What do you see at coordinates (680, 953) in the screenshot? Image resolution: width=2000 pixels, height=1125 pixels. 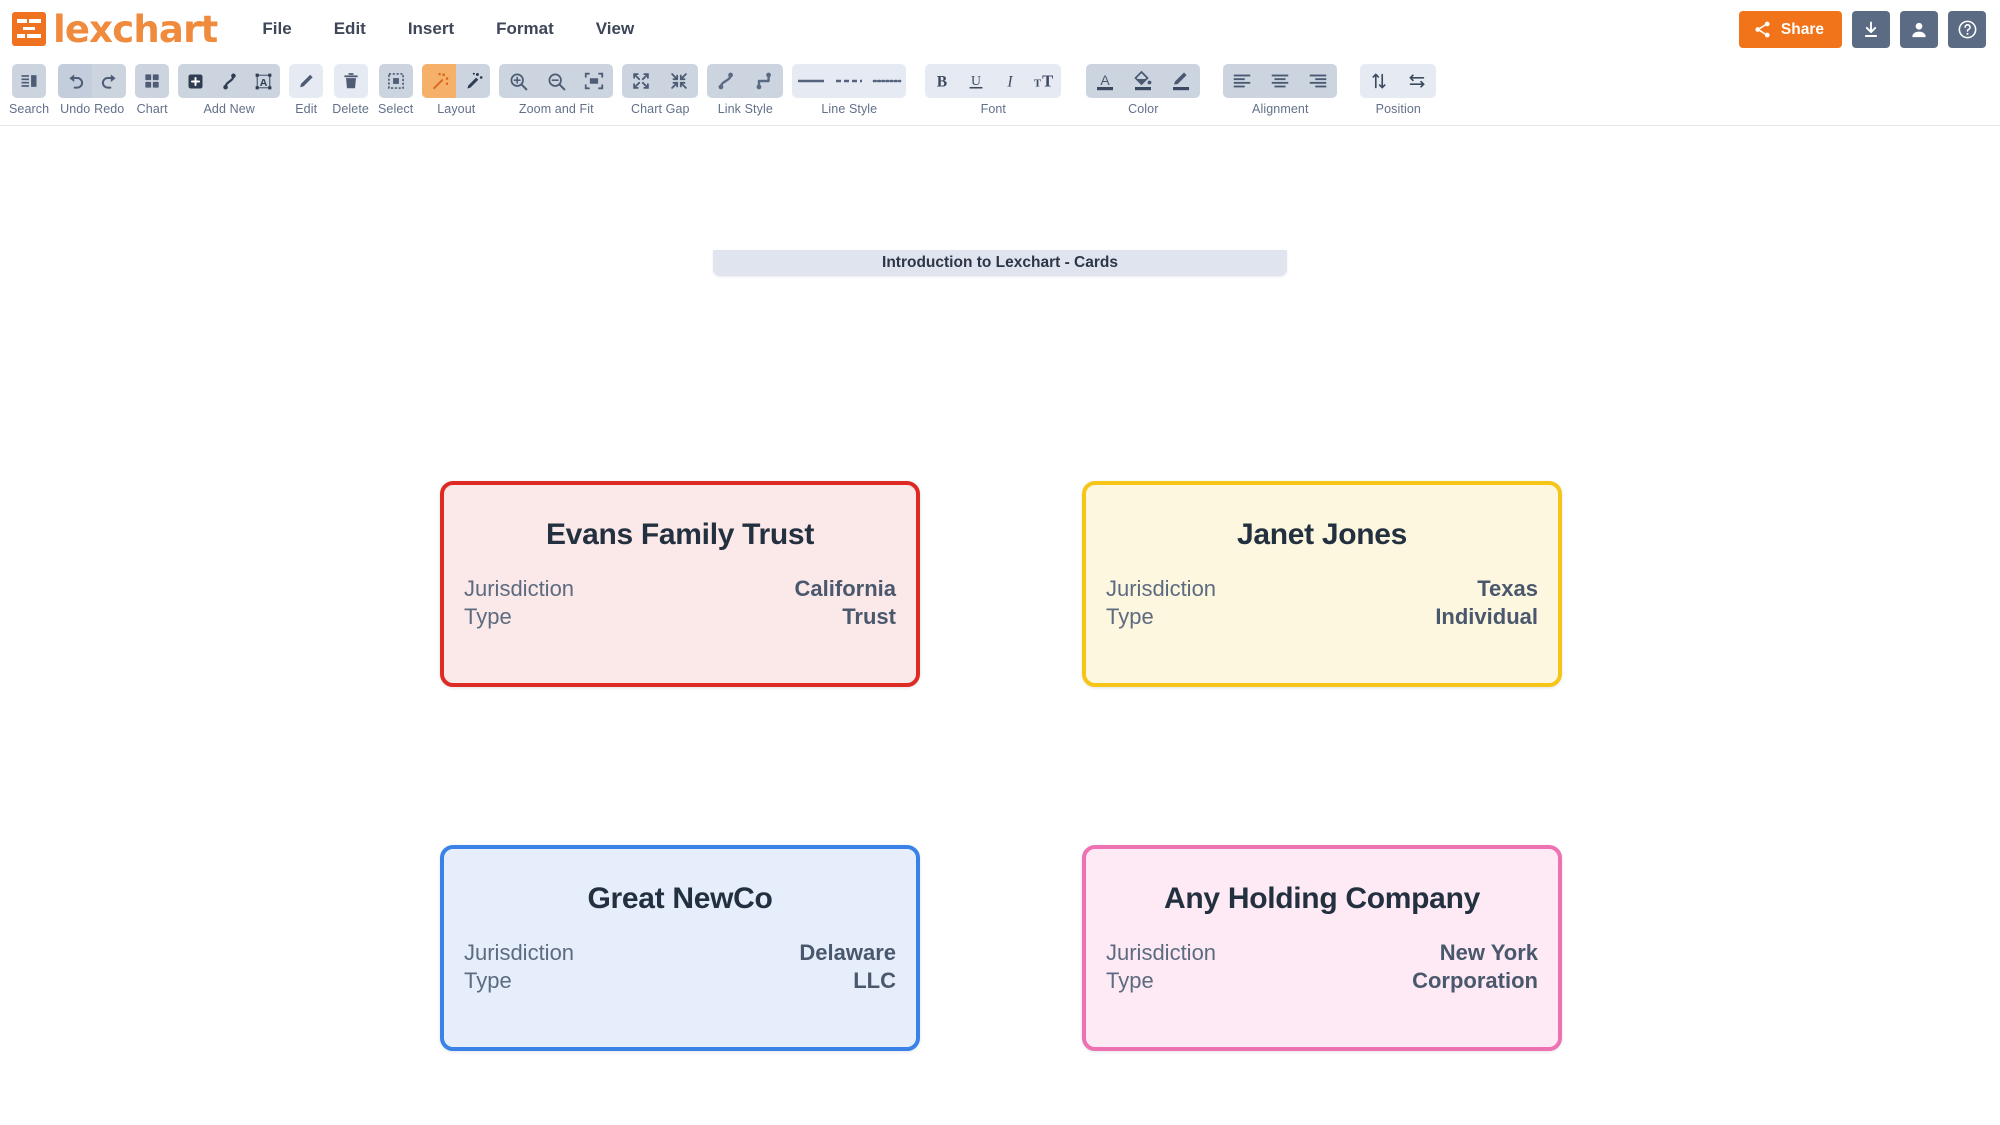 I see `card-row: Jurisdiction Delaware` at bounding box center [680, 953].